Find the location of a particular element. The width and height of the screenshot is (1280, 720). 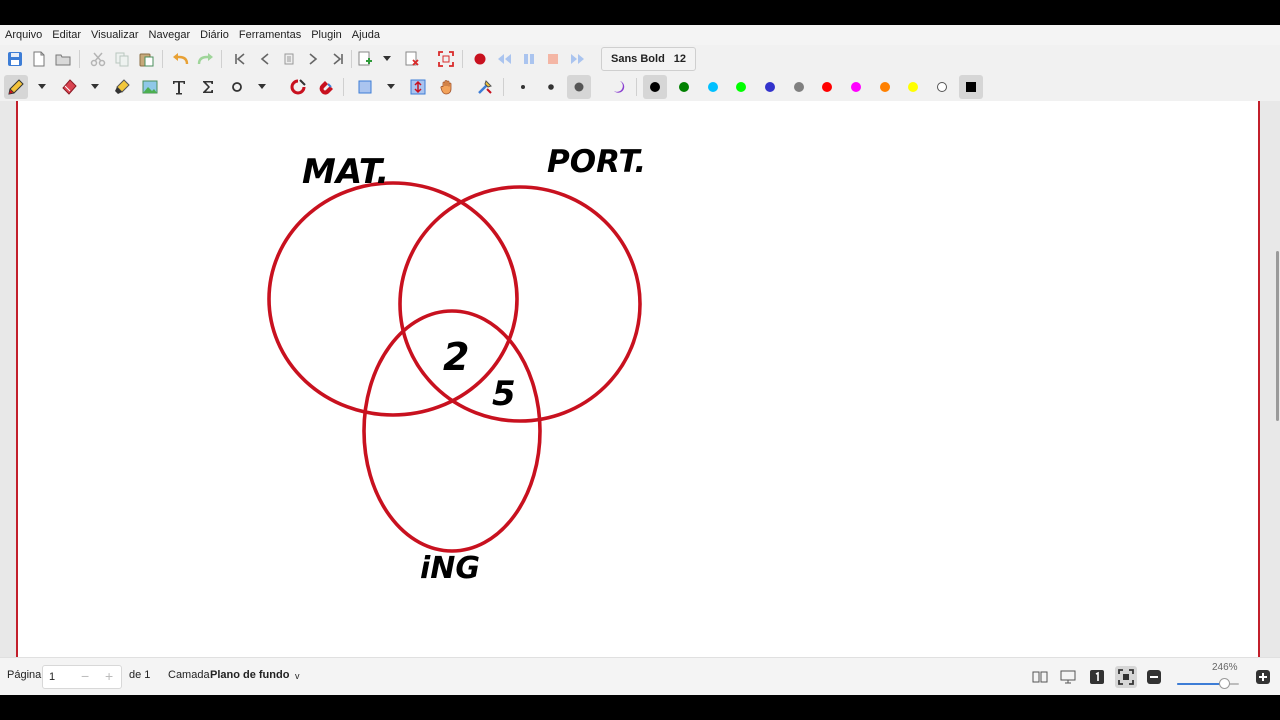

highlighter-tool-button is located at coordinates (122, 87).